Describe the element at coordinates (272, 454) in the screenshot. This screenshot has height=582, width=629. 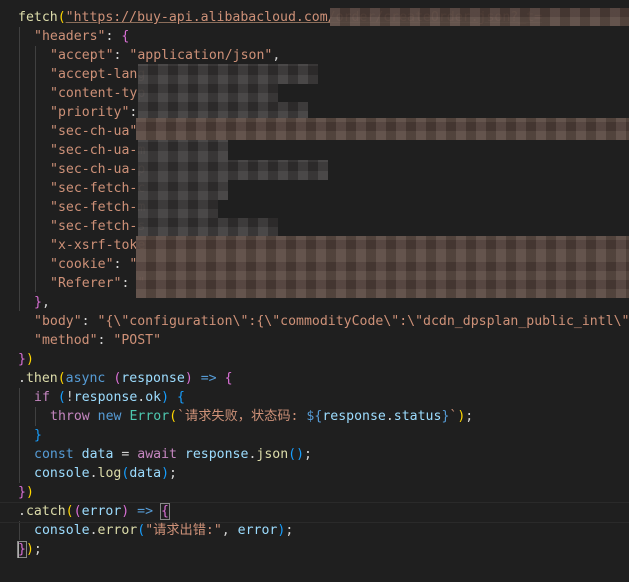
I see `token-method: json` at that location.